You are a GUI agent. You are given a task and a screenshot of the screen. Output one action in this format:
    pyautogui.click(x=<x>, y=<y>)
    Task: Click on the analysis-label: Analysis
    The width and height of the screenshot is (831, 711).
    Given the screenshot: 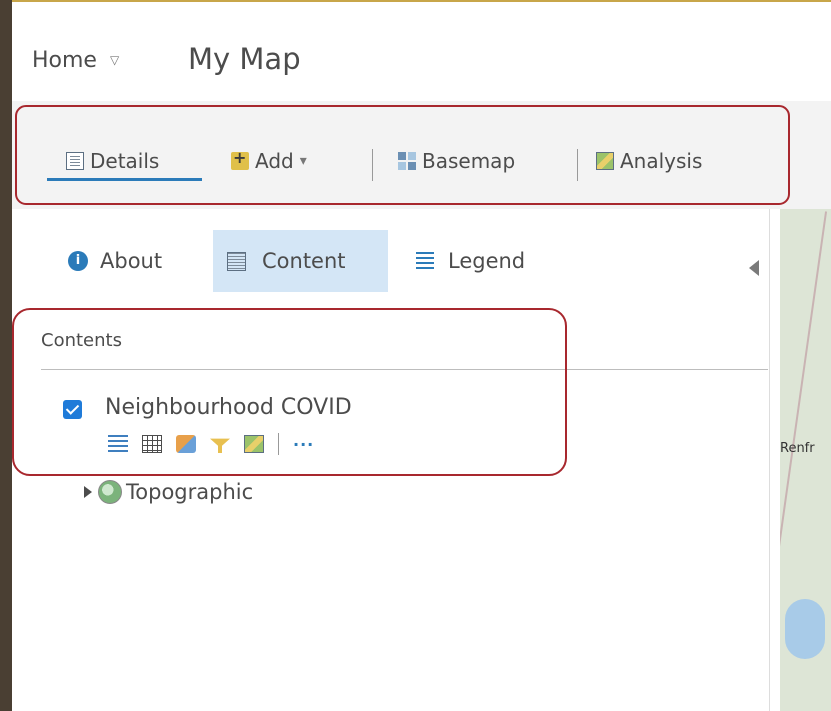 What is the action you would take?
    pyautogui.click(x=661, y=161)
    